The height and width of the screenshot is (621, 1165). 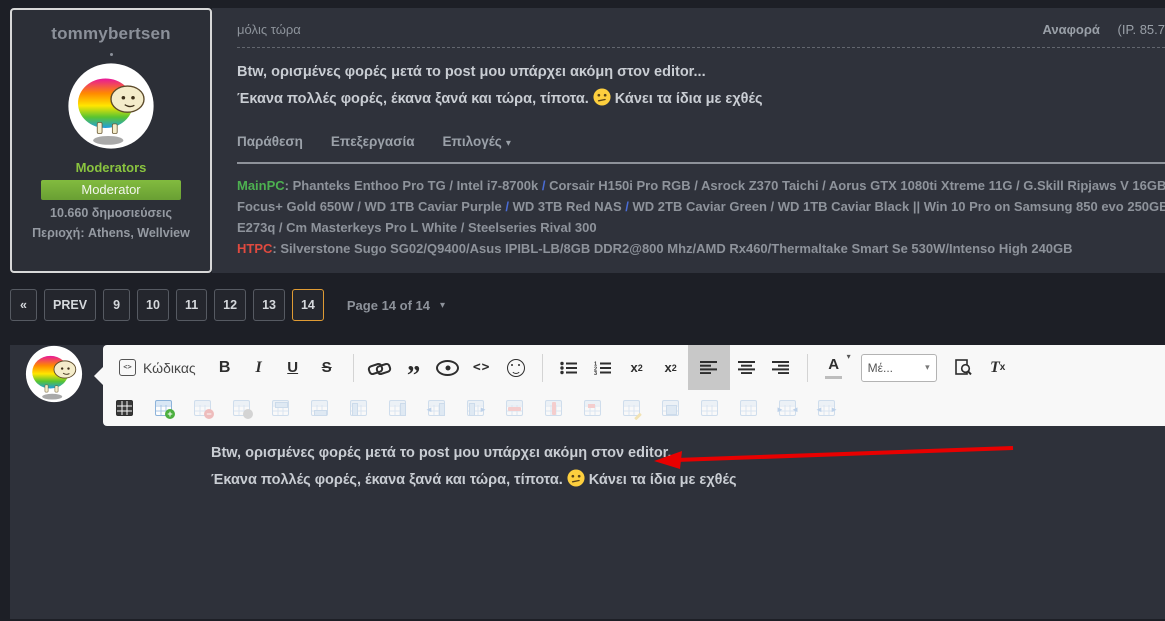 I want to click on merge-cells-button, so click(x=670, y=408).